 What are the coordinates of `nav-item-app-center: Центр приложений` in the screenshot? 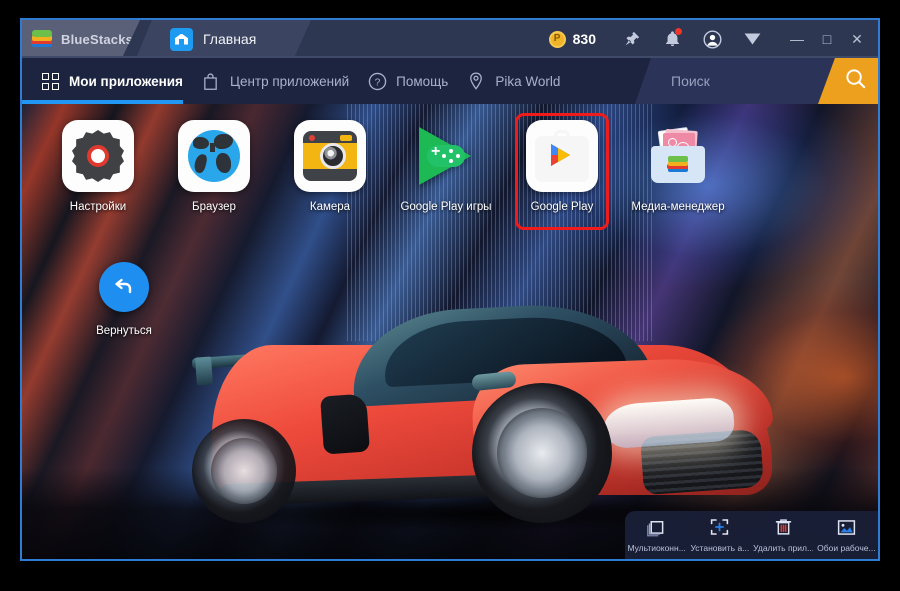 It's located at (266, 81).